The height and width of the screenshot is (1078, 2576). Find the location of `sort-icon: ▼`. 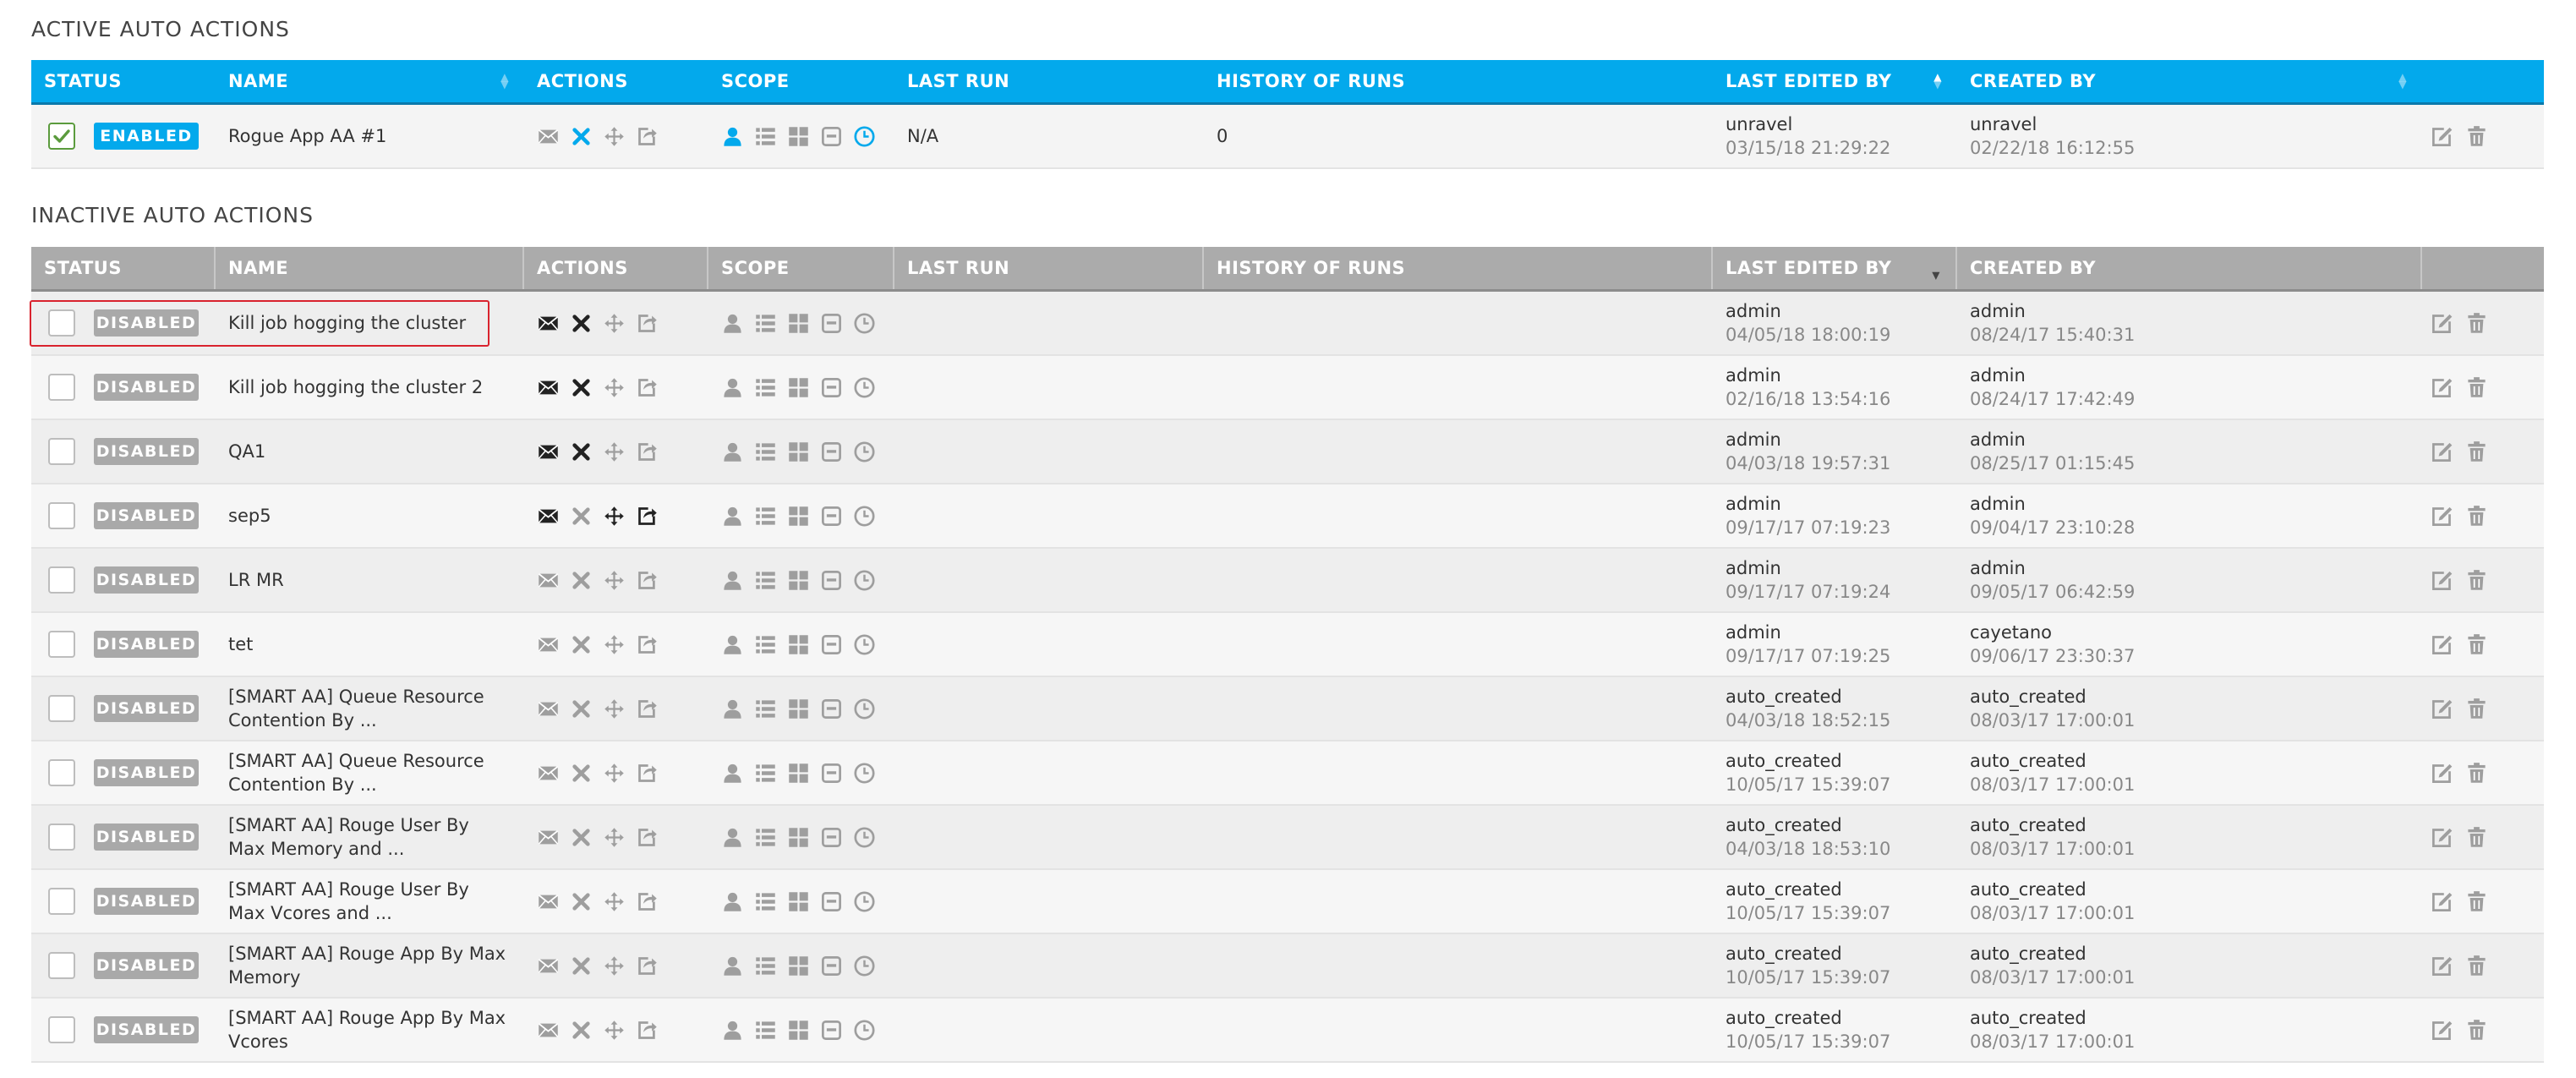

sort-icon: ▼ is located at coordinates (1936, 269).